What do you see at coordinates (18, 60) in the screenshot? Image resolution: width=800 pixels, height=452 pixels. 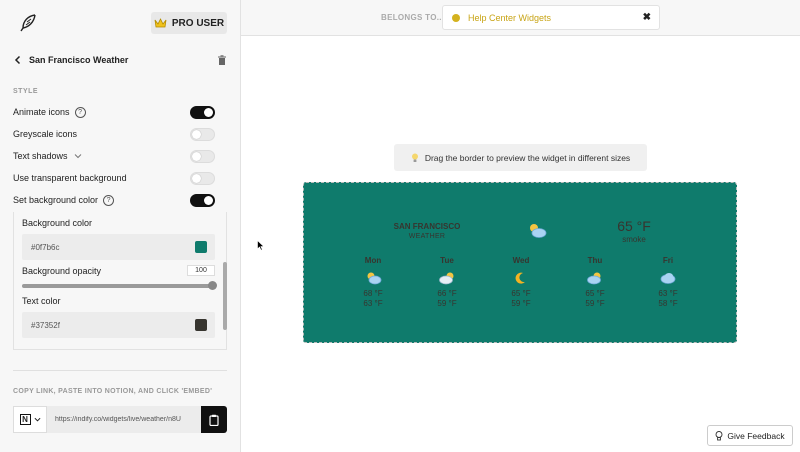 I see `chevron-left-icon` at bounding box center [18, 60].